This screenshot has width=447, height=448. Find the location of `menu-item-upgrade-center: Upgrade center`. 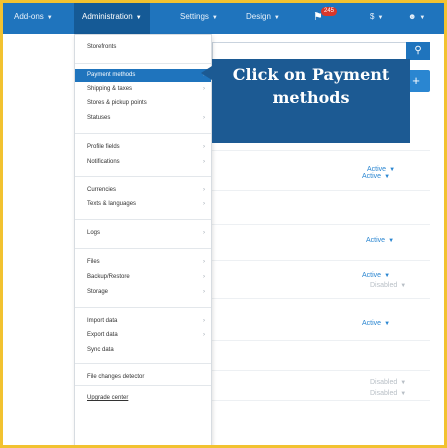

menu-item-upgrade-center: Upgrade center is located at coordinates (143, 398).